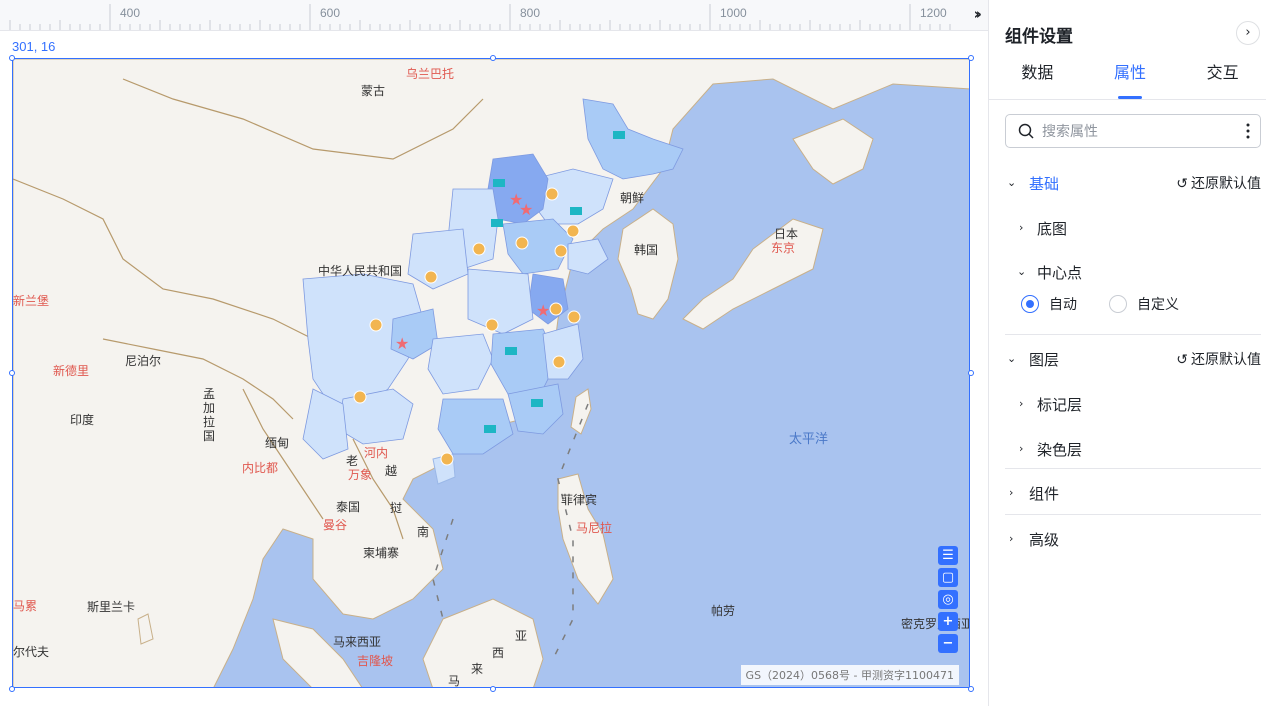  I want to click on panel-tabs: 数据 属性 交互, so click(1127, 79).